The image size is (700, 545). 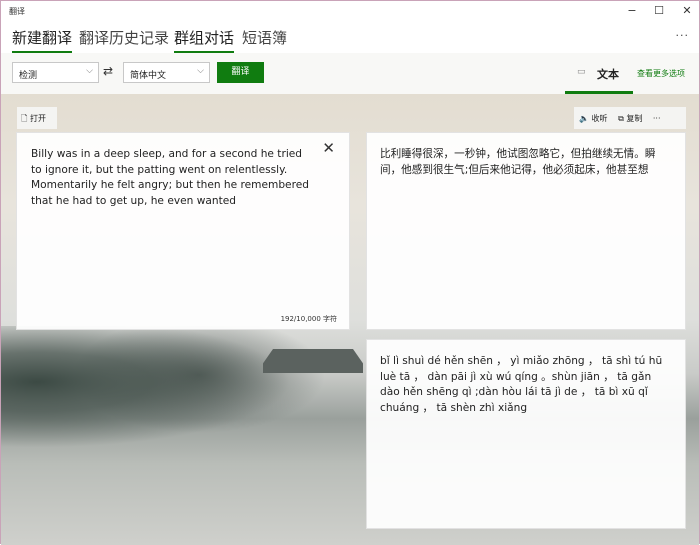 I want to click on target-language-select: 简体中文 ⌵, so click(x=166, y=72).